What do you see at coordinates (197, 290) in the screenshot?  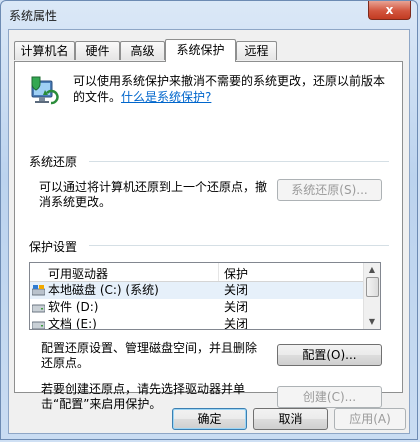 I see `drive-row-c: 本地磁盘 (C:) (系统) 关闭` at bounding box center [197, 290].